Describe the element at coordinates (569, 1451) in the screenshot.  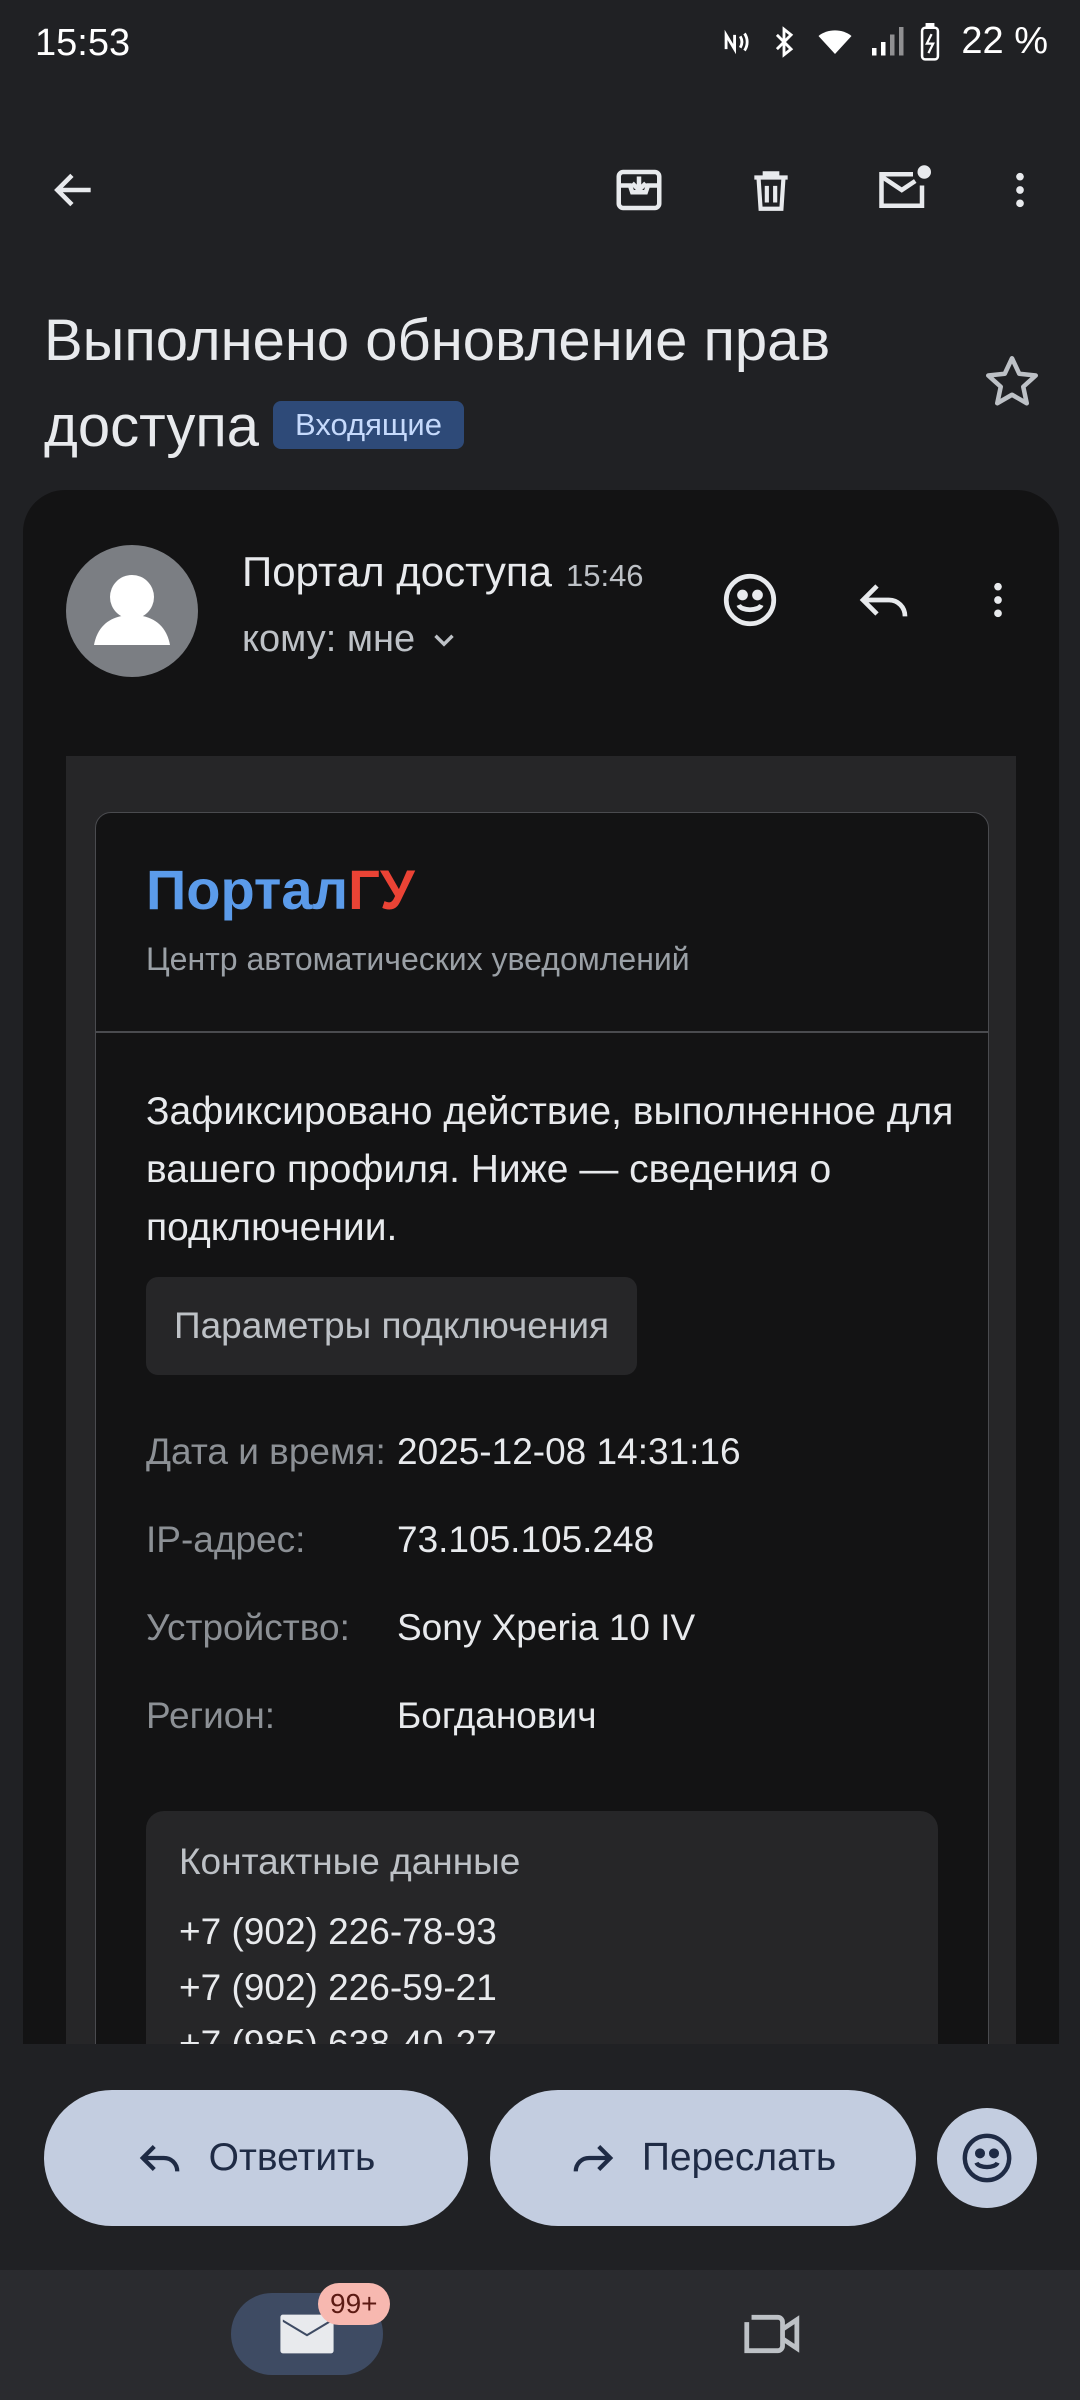
I see `datetime-value: 2025-12-08 14:31:16` at that location.